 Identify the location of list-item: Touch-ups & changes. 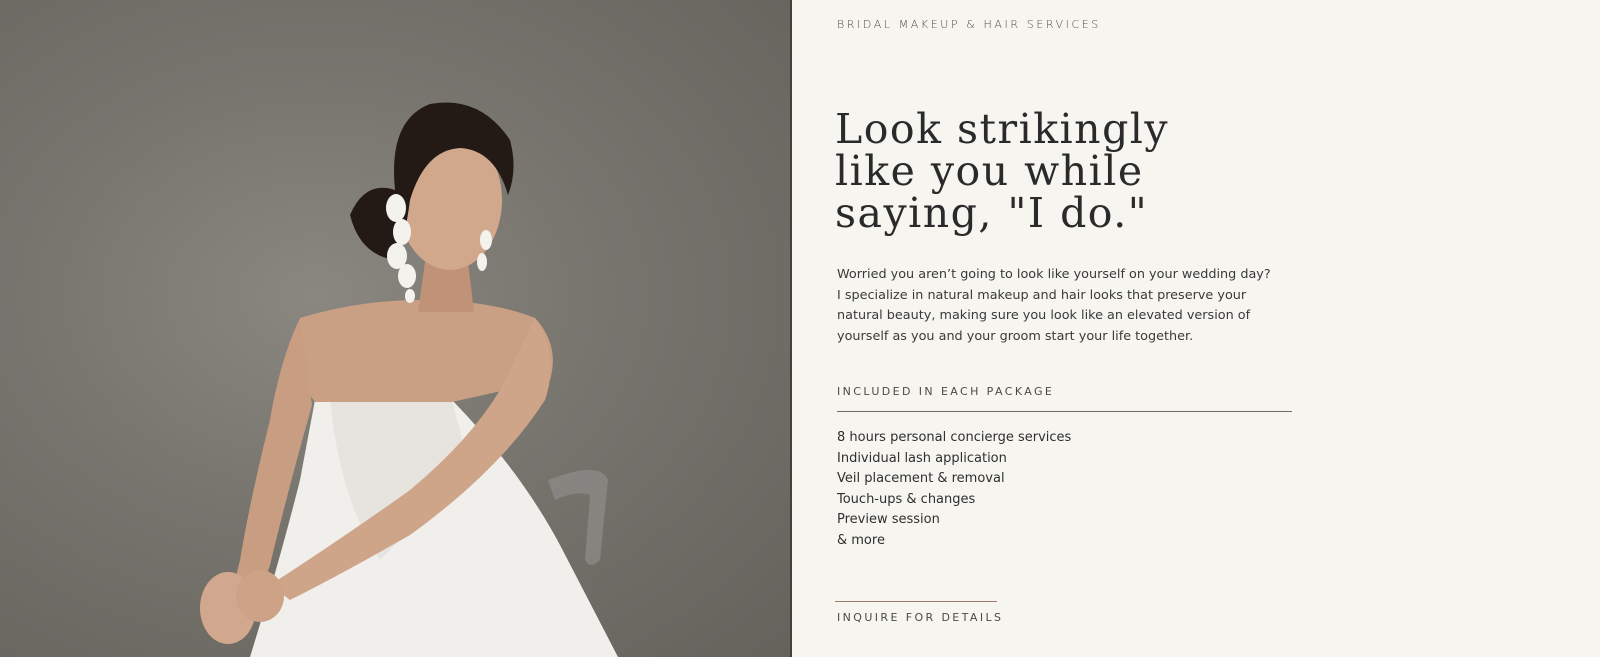
(906, 499).